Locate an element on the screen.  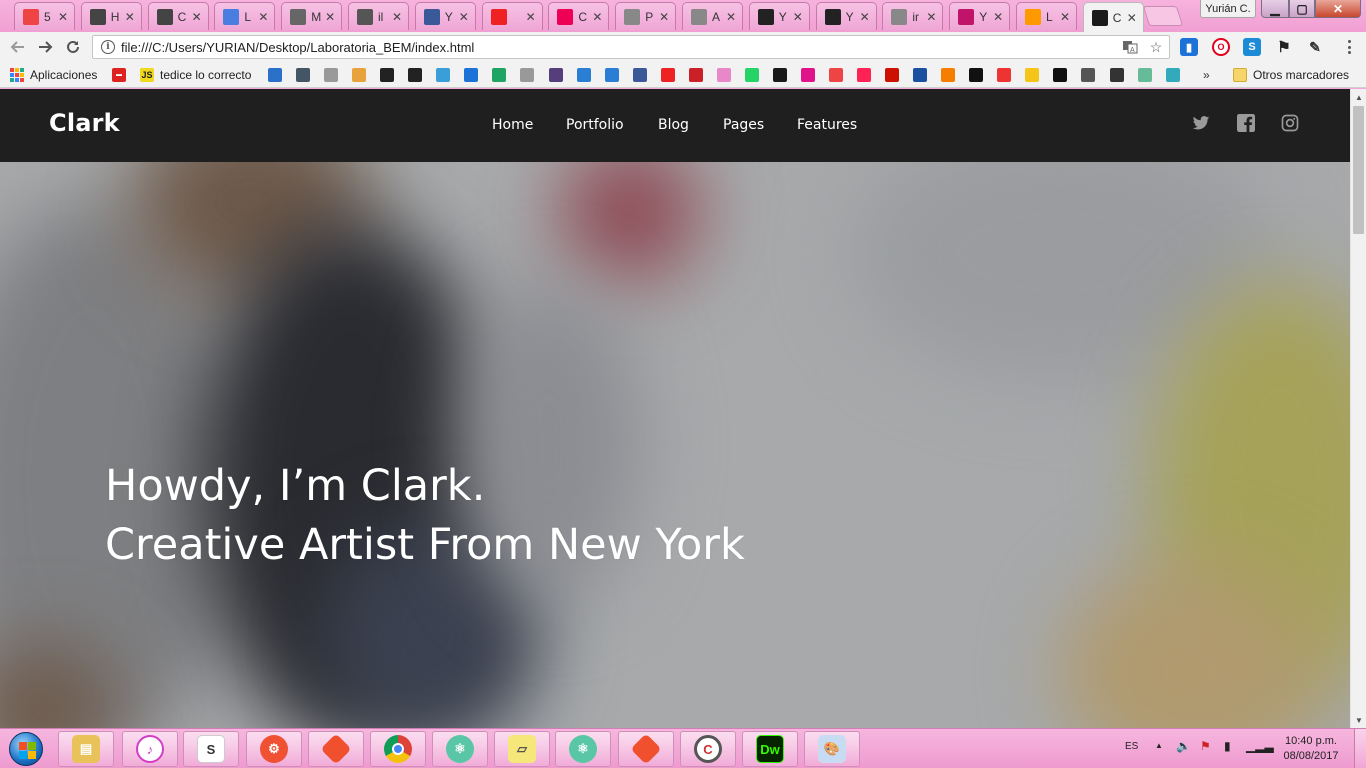
taskbar-paint: 🎨 is located at coordinates (832, 749).